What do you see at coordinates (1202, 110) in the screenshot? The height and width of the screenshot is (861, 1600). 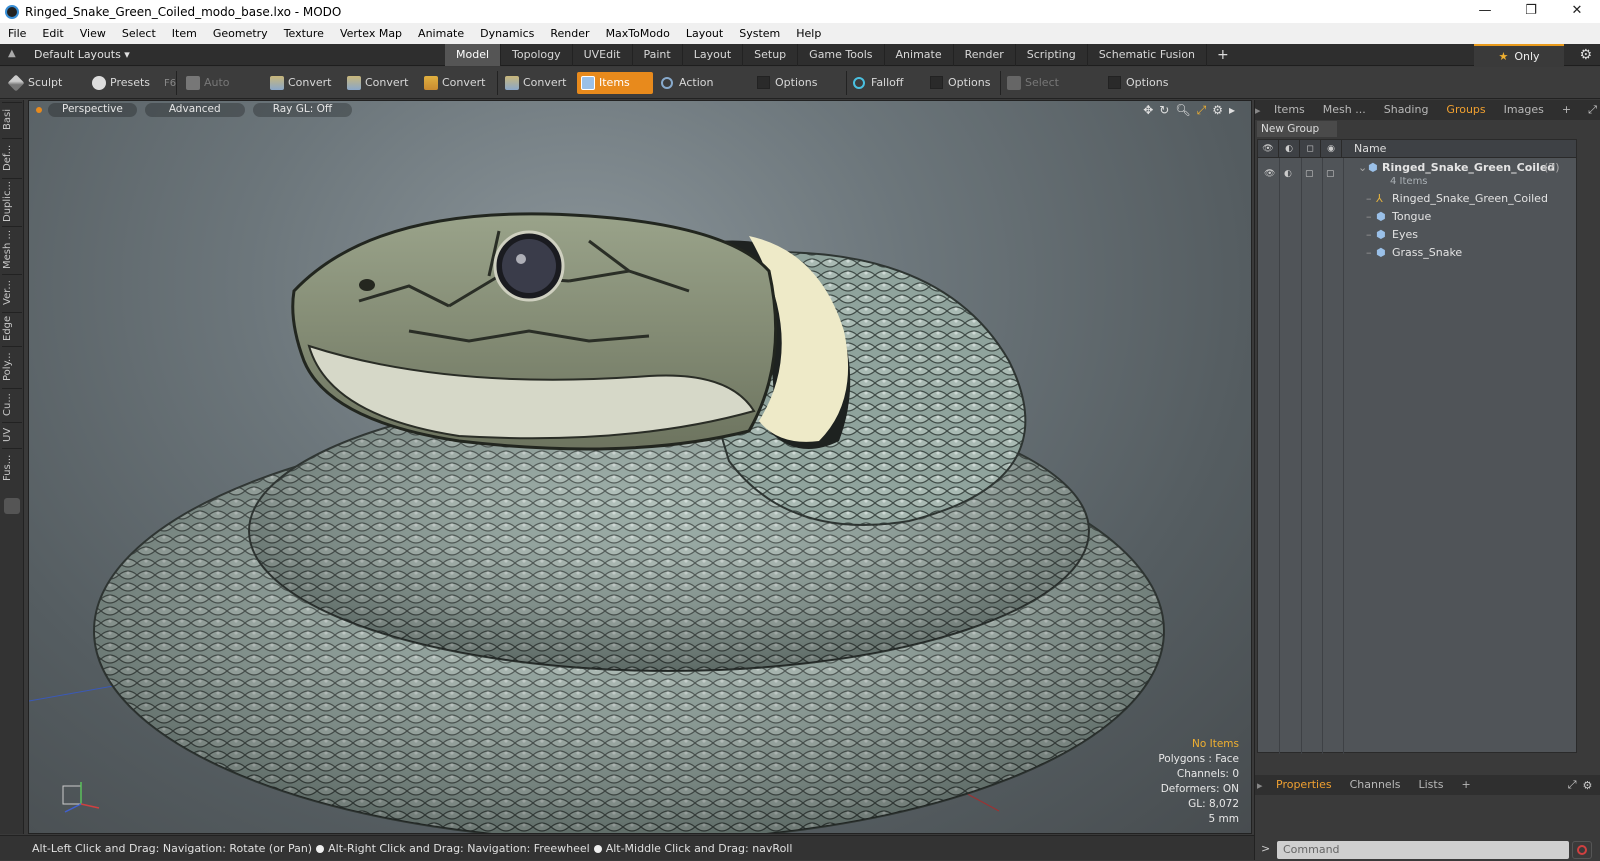 I see `maximize-view-icon: ⤢` at bounding box center [1202, 110].